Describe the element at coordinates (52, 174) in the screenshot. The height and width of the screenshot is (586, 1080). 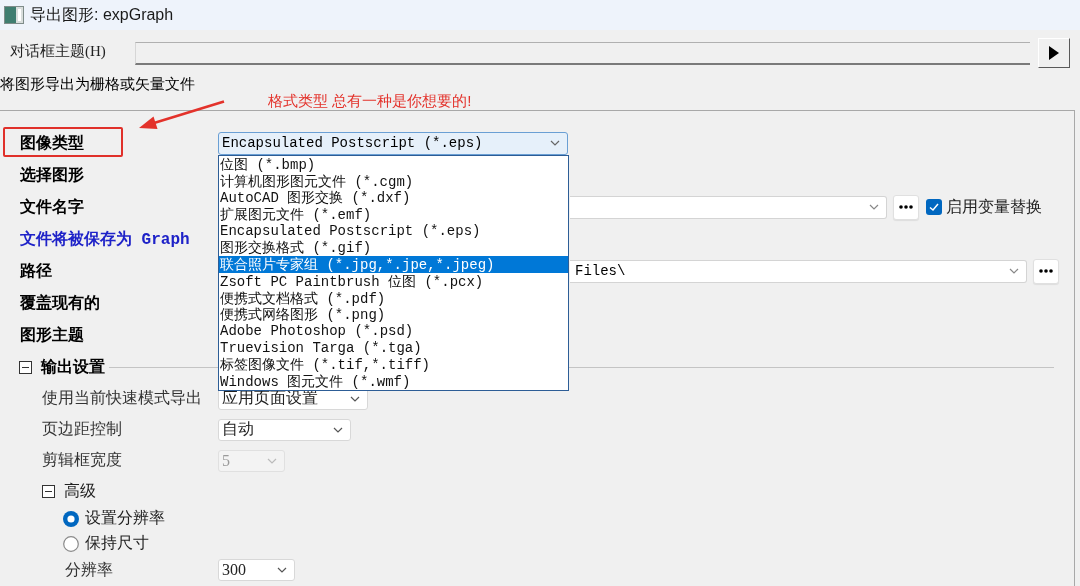
I see `field-label: 选择图形` at that location.